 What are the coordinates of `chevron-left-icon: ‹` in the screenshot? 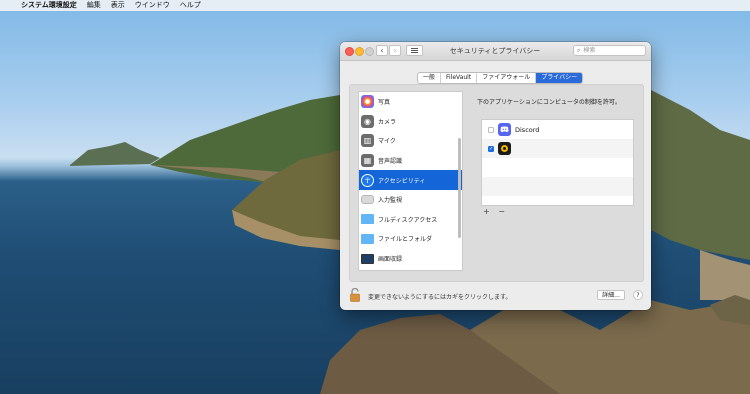 It's located at (382, 50).